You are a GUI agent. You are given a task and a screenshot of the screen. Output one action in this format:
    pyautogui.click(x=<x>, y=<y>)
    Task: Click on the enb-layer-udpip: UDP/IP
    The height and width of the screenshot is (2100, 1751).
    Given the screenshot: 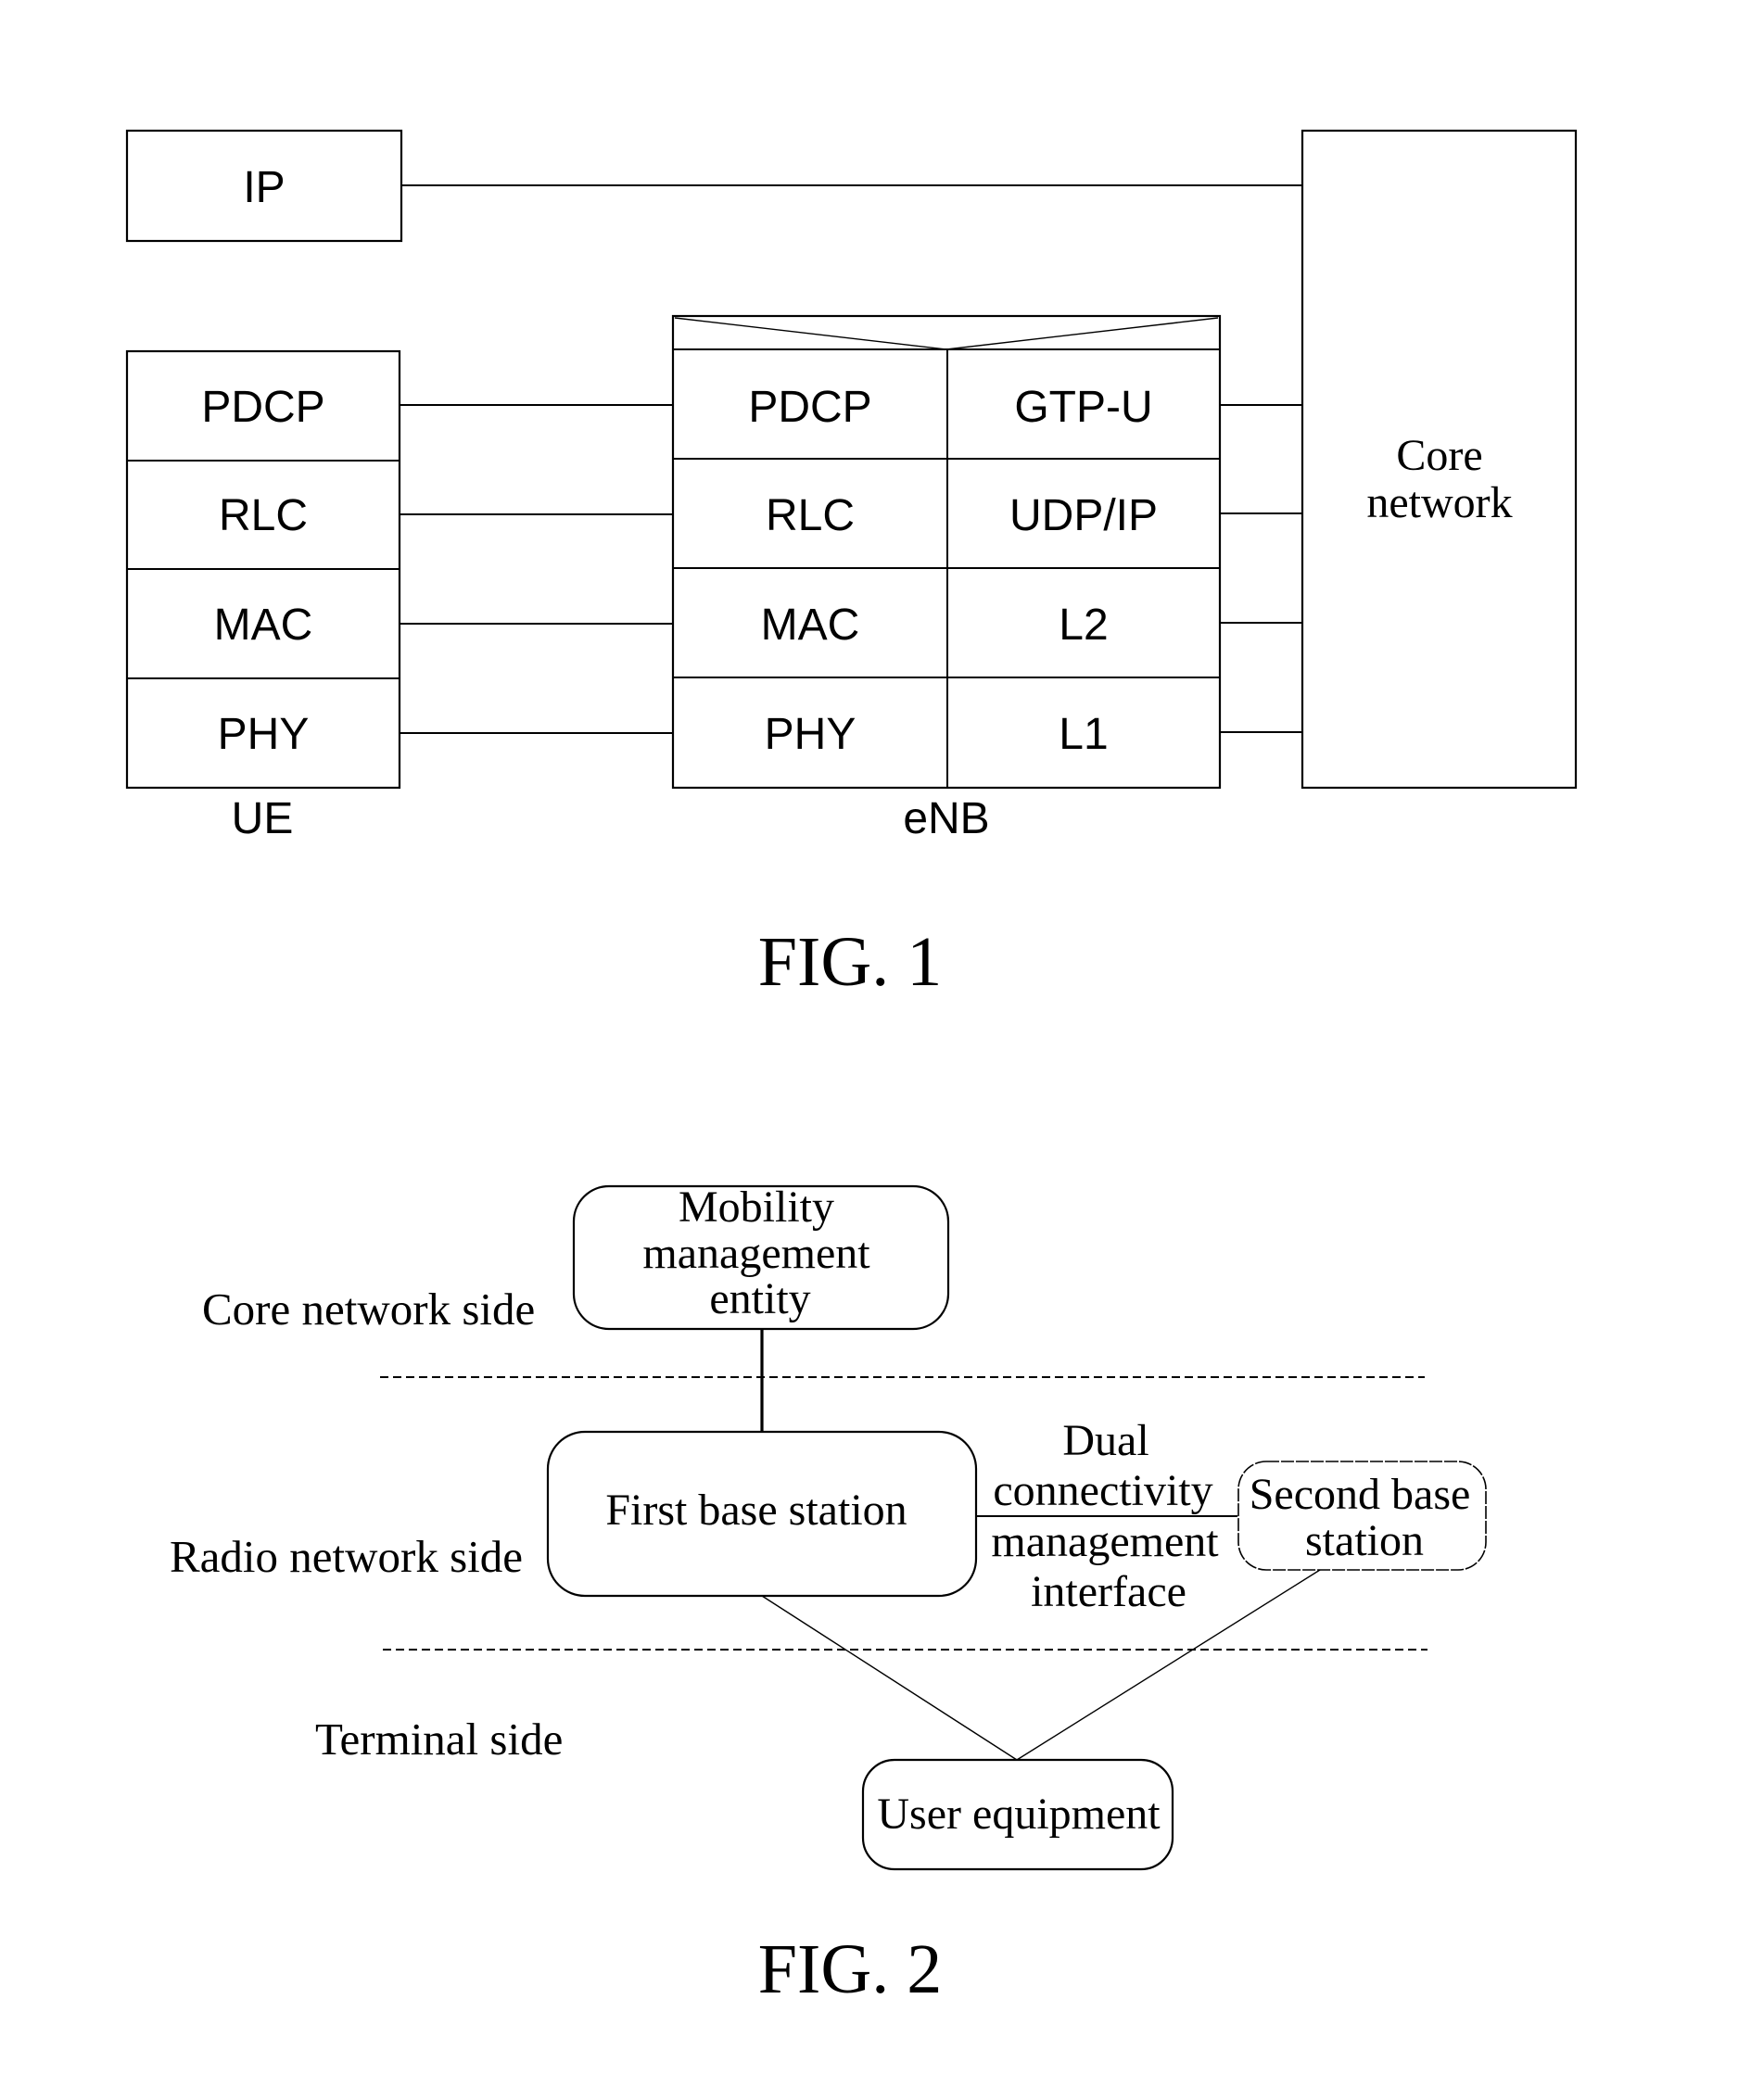 What is the action you would take?
    pyautogui.click(x=1083, y=515)
    